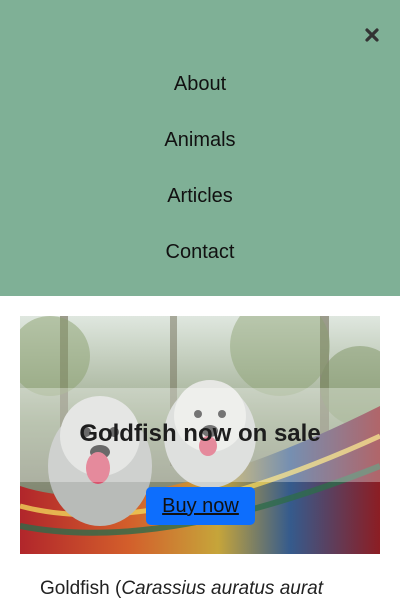 This screenshot has height=600, width=400. Describe the element at coordinates (200, 506) in the screenshot. I see `buy-now-button: Buy now` at that location.